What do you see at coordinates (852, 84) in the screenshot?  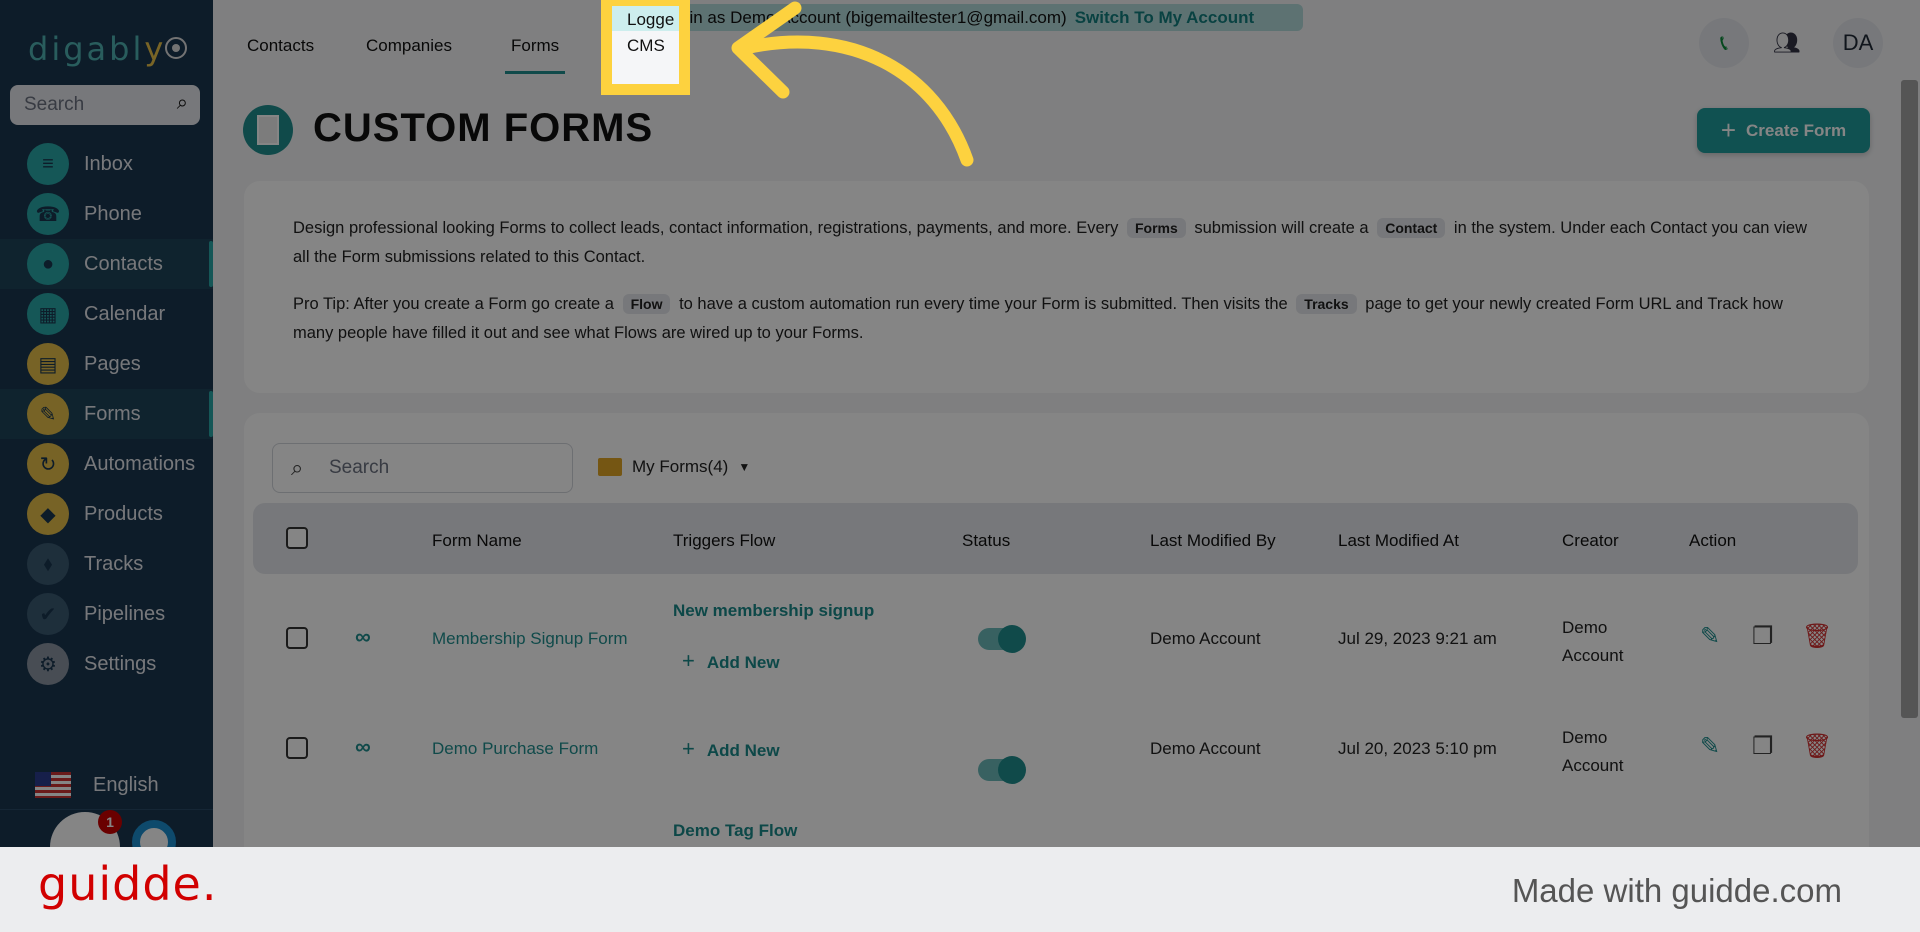 I see `arrow-annotation` at bounding box center [852, 84].